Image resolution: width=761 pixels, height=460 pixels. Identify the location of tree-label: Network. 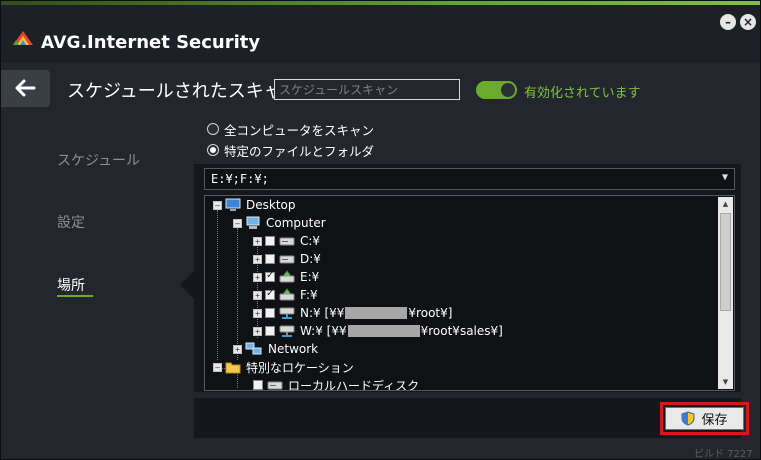
(293, 349).